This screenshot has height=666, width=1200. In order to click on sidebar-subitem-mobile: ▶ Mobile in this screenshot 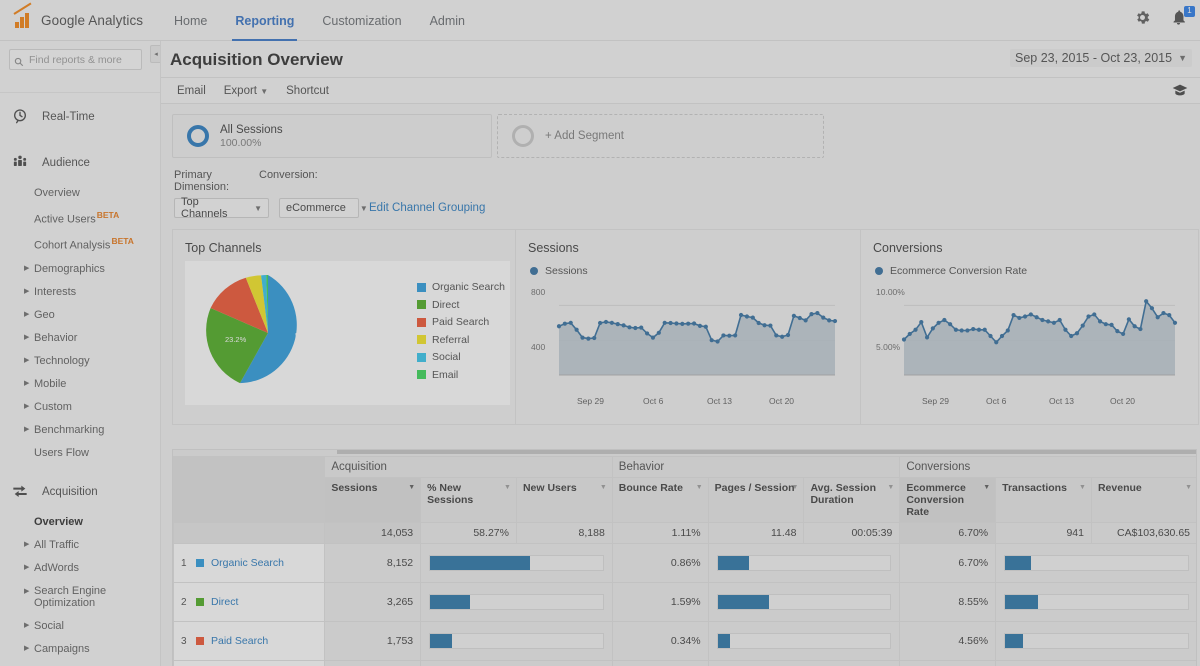, I will do `click(80, 383)`.